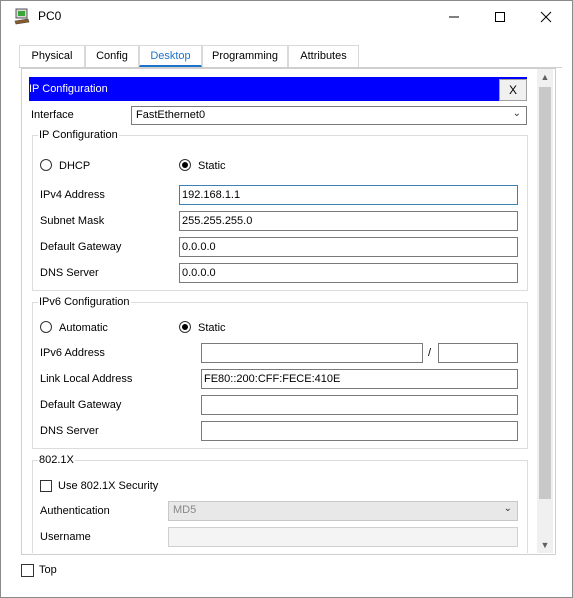  What do you see at coordinates (348, 221) in the screenshot?
I see `subnet-mask-field: 255.255.255.0` at bounding box center [348, 221].